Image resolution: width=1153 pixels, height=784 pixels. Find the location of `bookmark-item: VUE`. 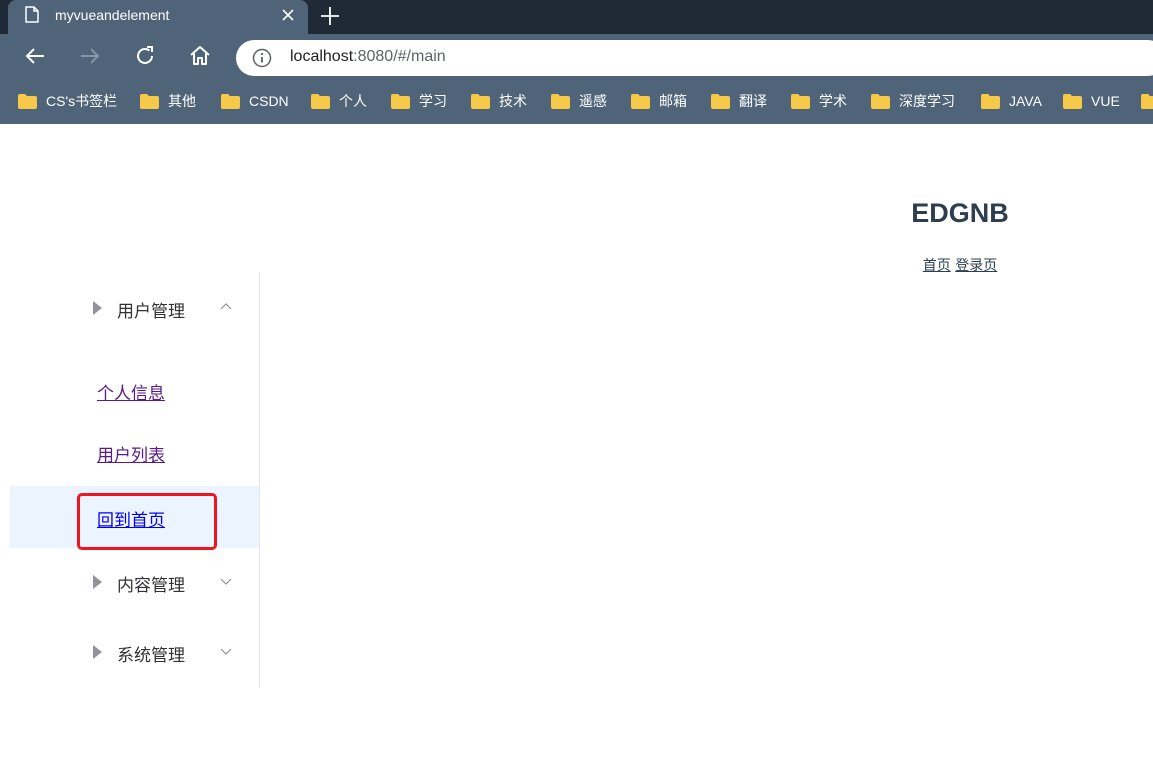

bookmark-item: VUE is located at coordinates (1091, 101).